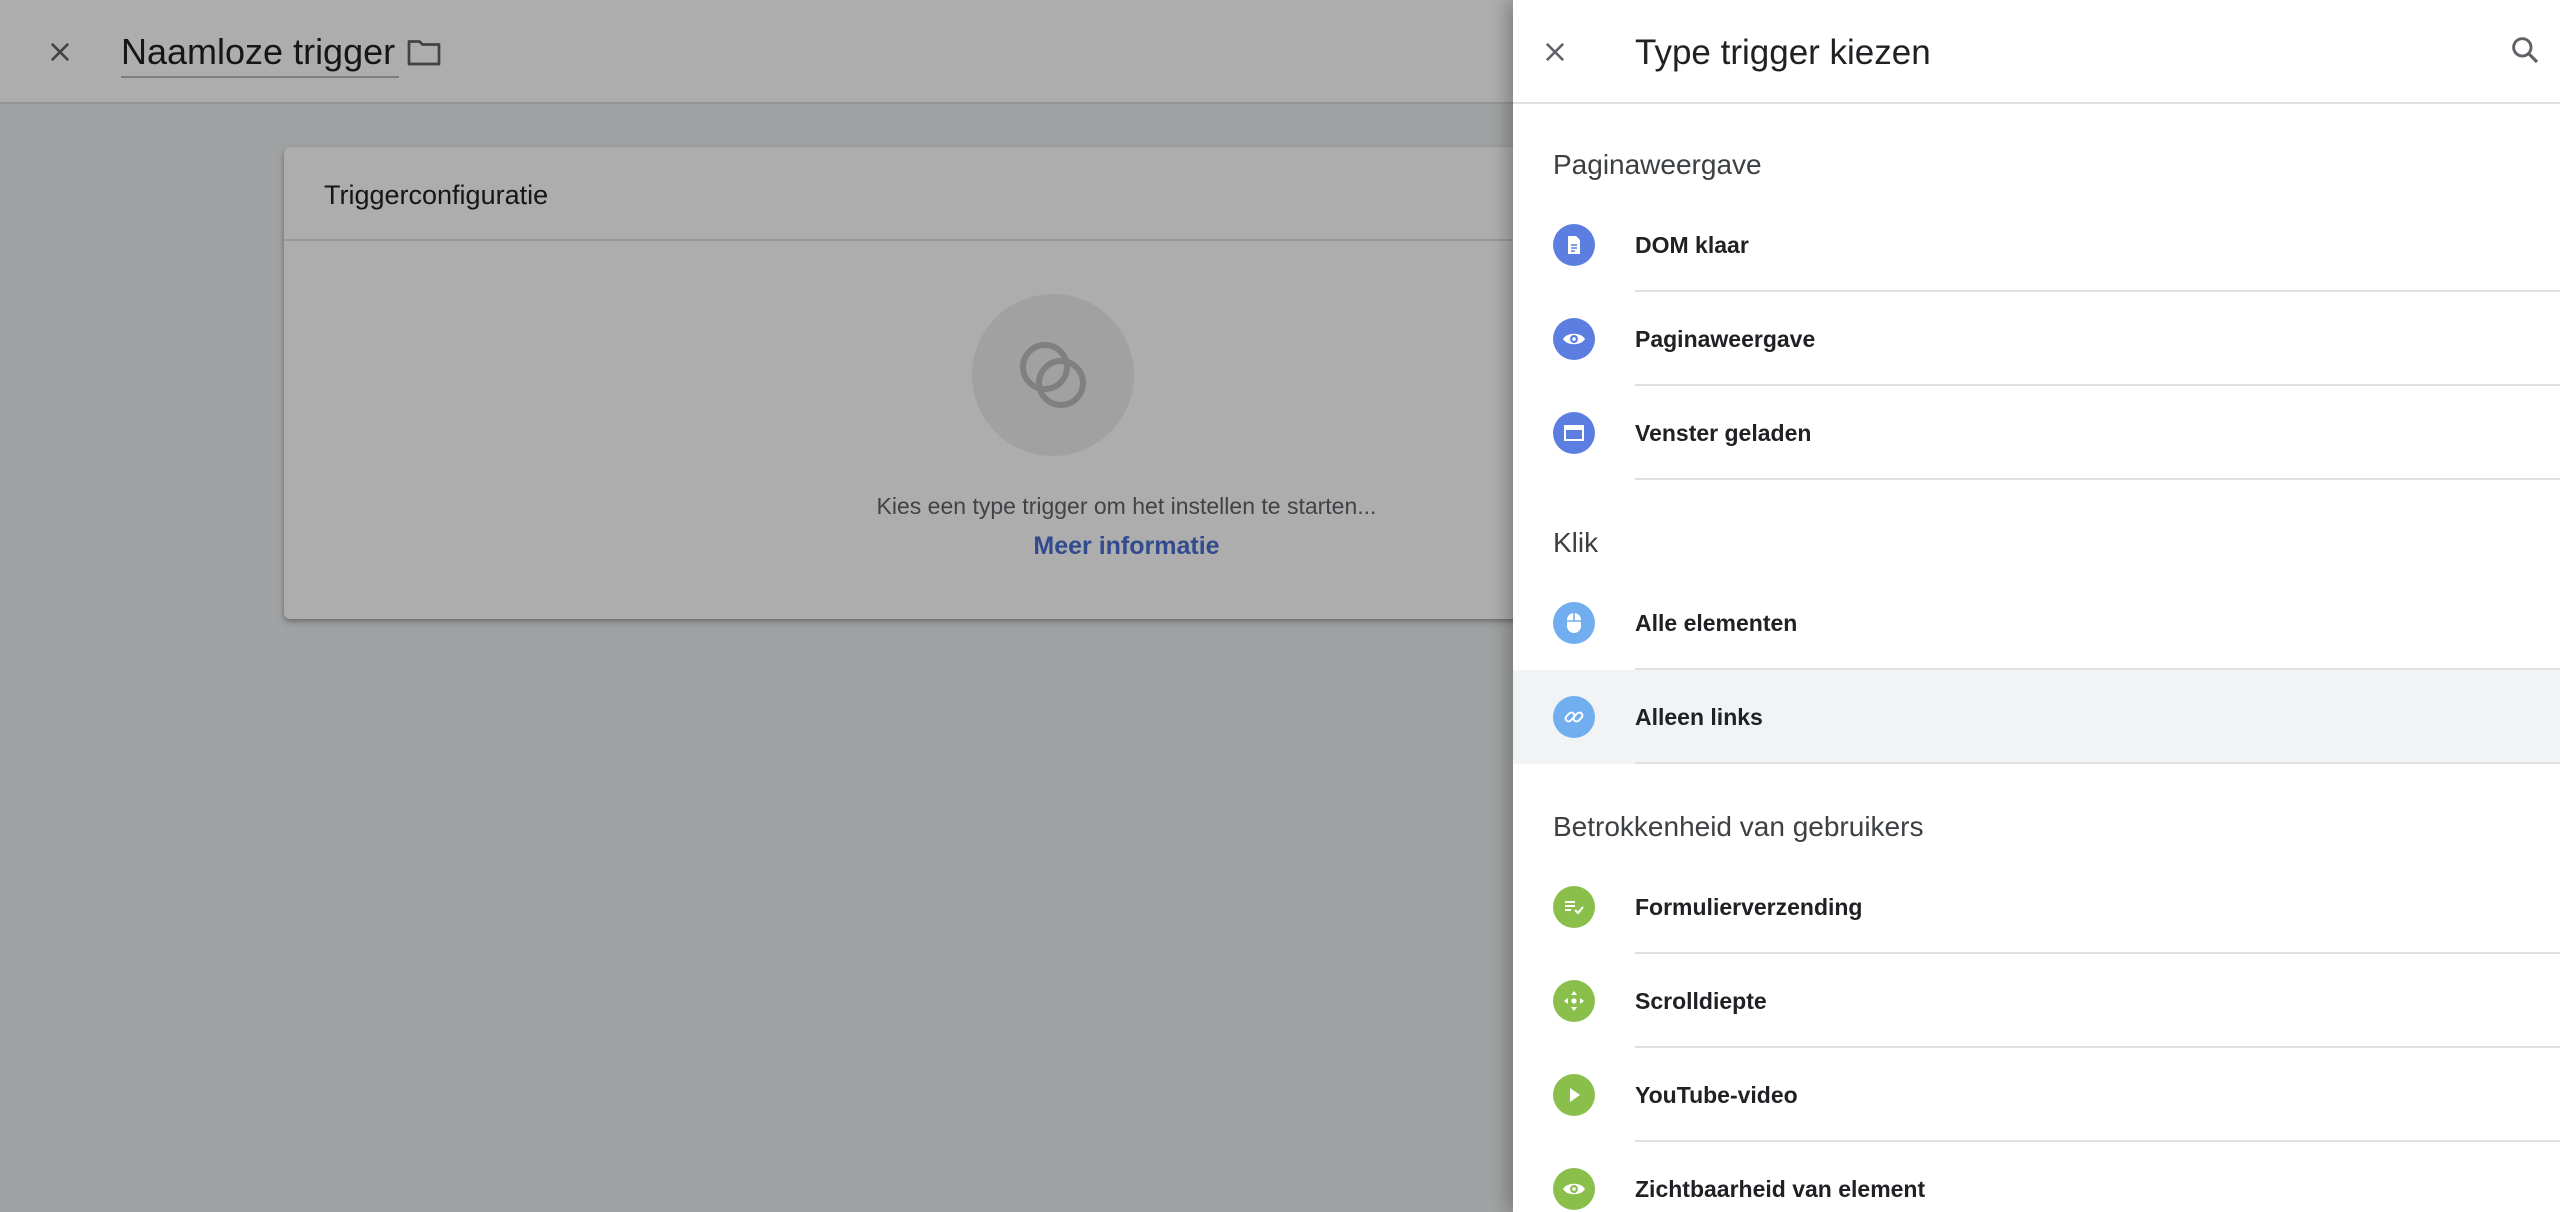 The height and width of the screenshot is (1212, 2560). What do you see at coordinates (1574, 1095) in the screenshot?
I see `play-icon` at bounding box center [1574, 1095].